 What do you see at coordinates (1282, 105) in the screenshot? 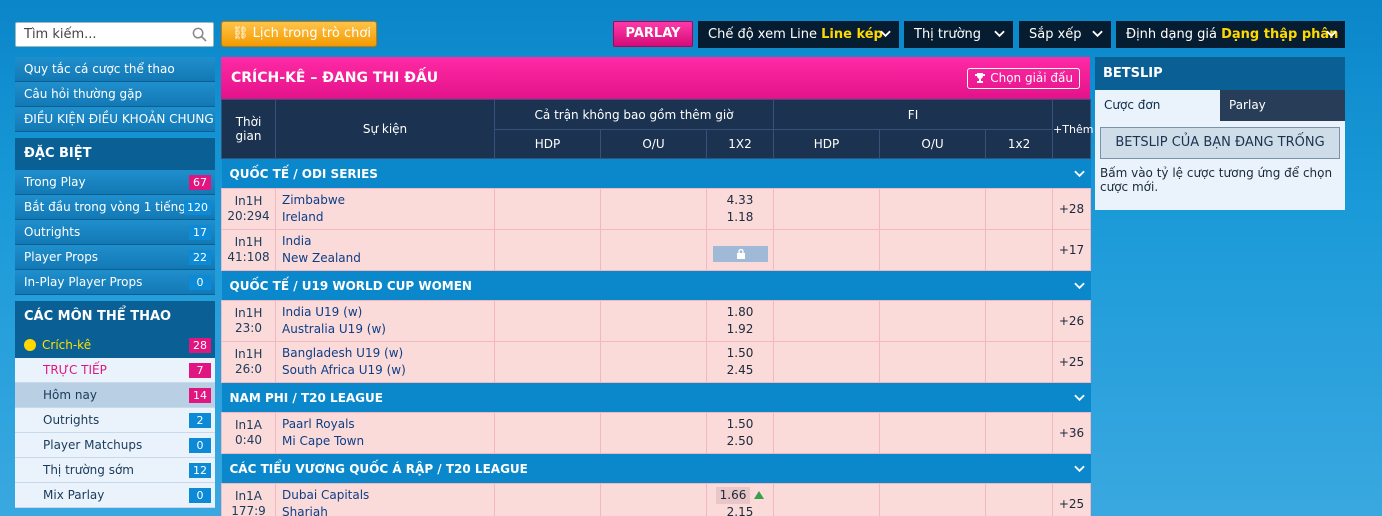
I see `tab-parlay: Parlay` at bounding box center [1282, 105].